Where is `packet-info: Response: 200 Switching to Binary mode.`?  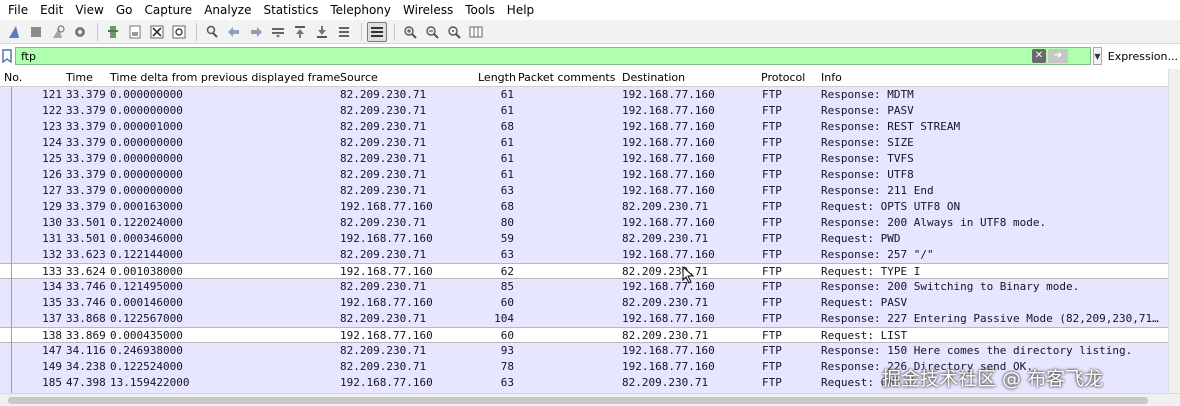
packet-info: Response: 200 Switching to Binary mode. is located at coordinates (950, 286).